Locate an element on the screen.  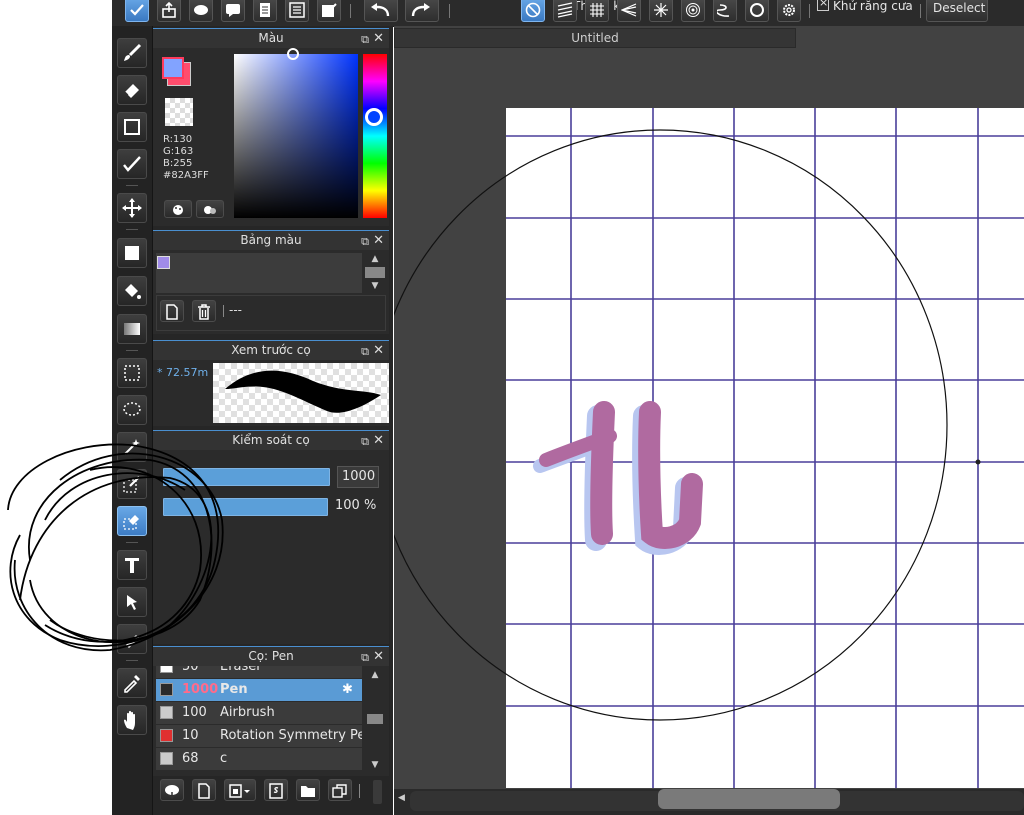
rectangle-select-icon is located at coordinates (132, 127).